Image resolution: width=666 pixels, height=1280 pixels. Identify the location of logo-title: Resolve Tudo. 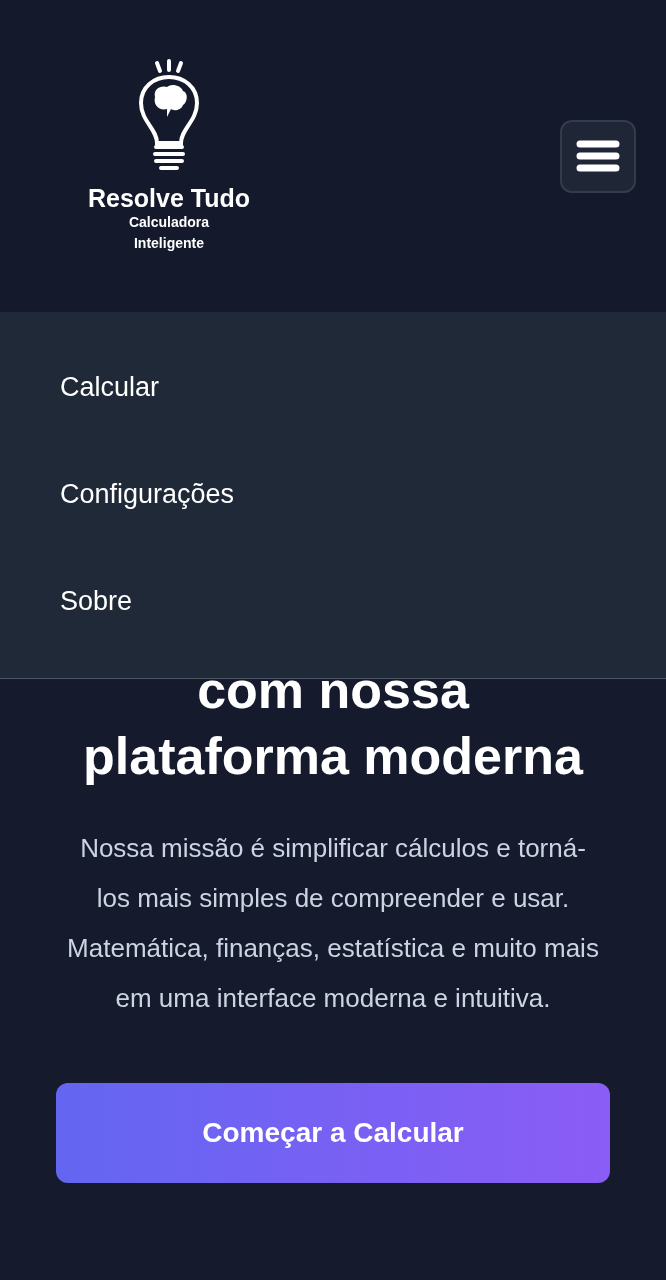
(169, 198).